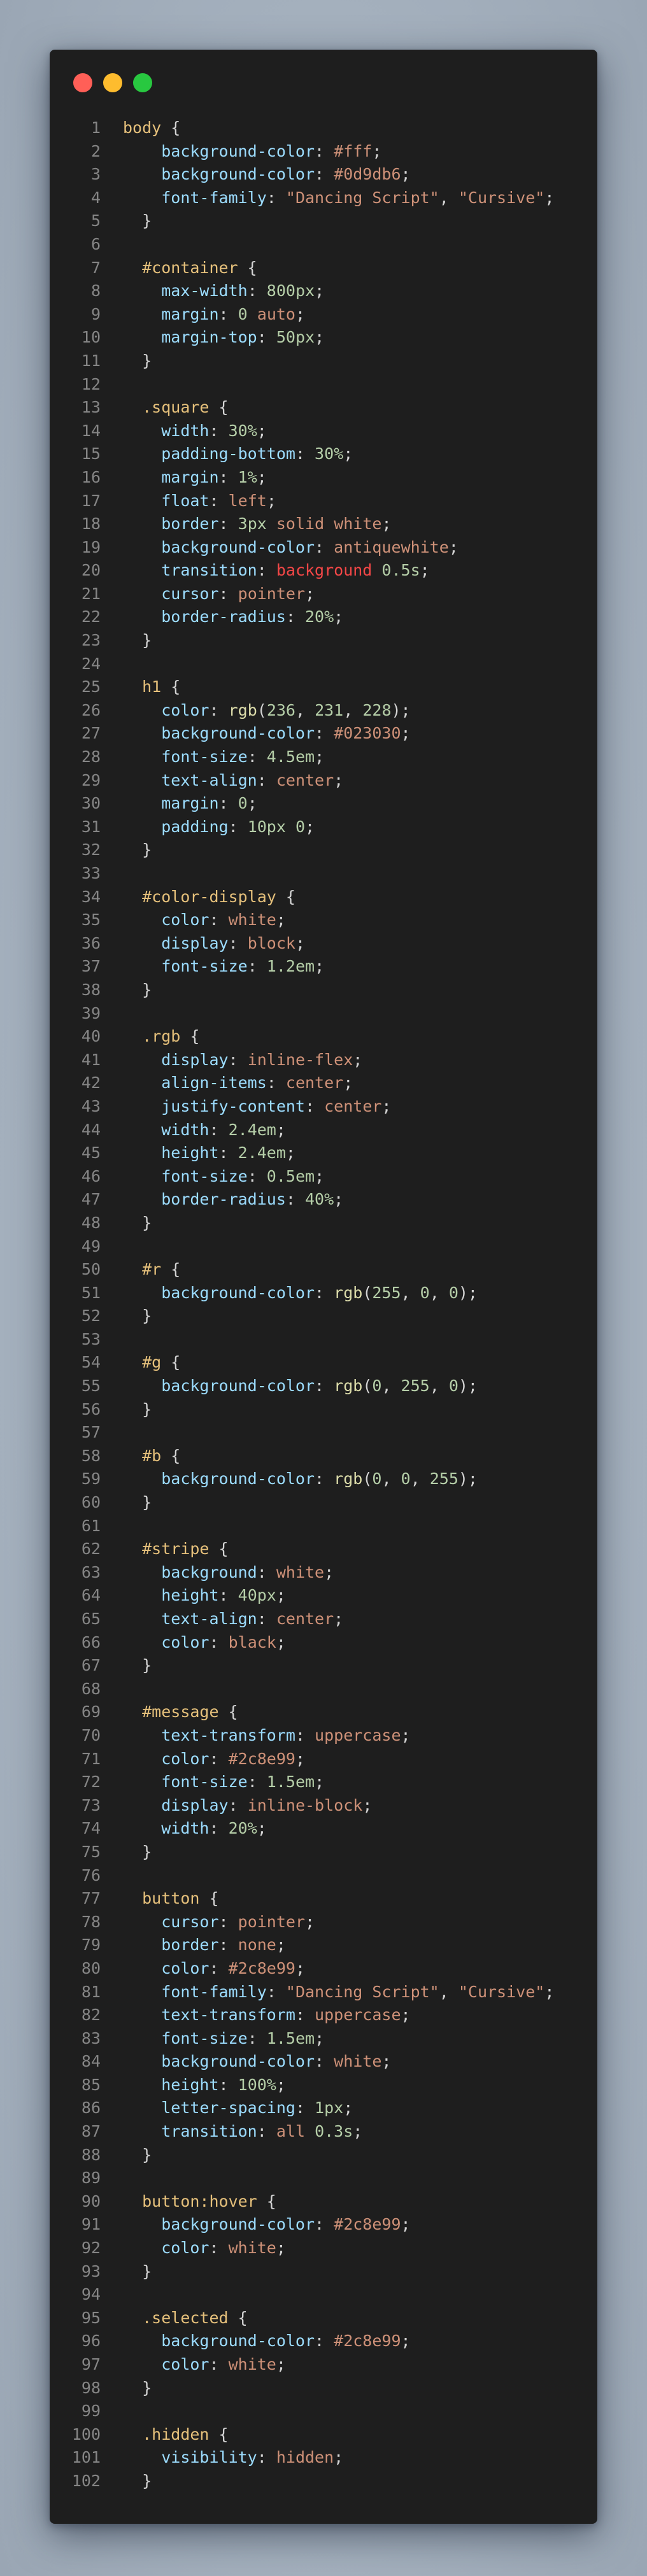 This screenshot has height=2576, width=647. What do you see at coordinates (323, 827) in the screenshot?
I see `code-line: 31 padding: 10px 0;` at bounding box center [323, 827].